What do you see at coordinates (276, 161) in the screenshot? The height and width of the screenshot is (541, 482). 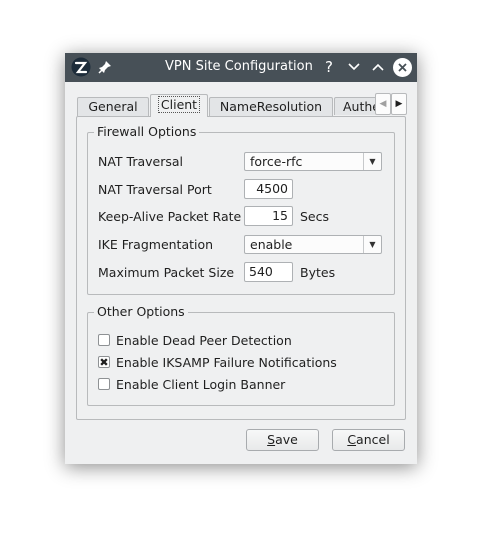 I see `nat-traversal-value: force-rfc` at bounding box center [276, 161].